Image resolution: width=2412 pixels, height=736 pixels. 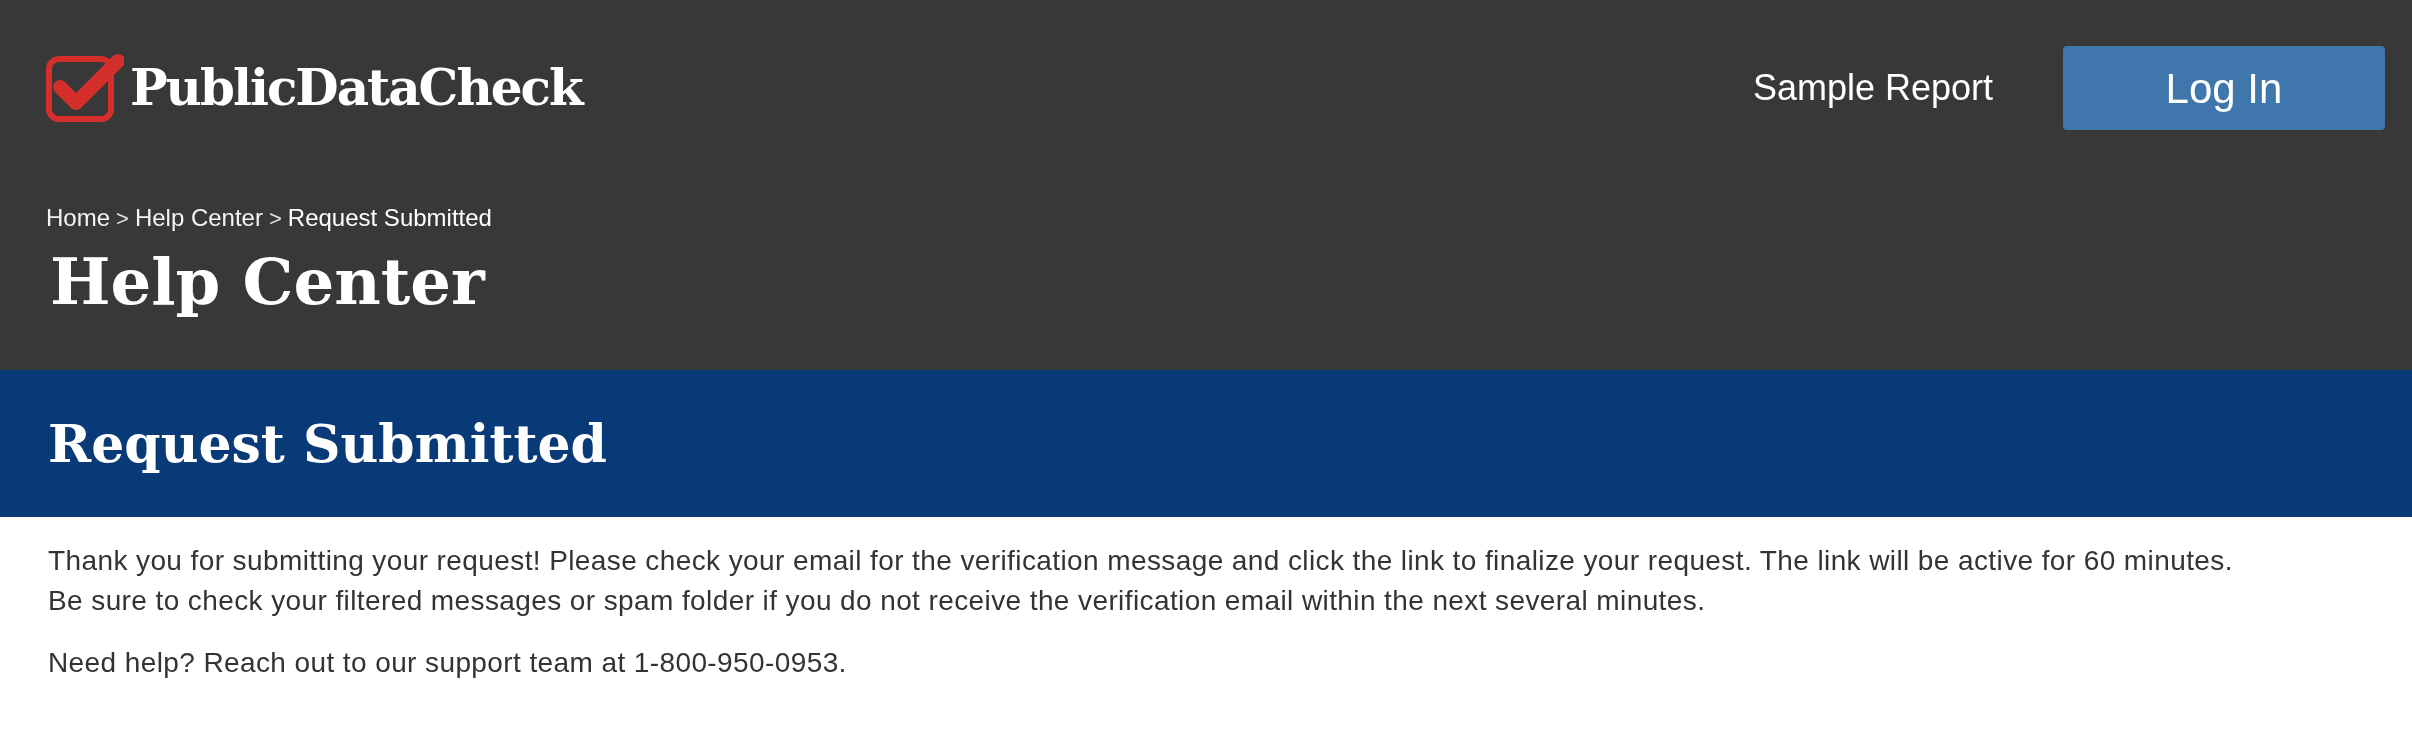 What do you see at coordinates (1141, 581) in the screenshot?
I see `message-paragraph: Thank you for submitting your request! Please check your email for the verification message and click the link to finalize your request. The link will be active for 60 minutes. Be sure to check your filtered messages or spam folder if you do not receive the verification email within the next several minutes.` at bounding box center [1141, 581].